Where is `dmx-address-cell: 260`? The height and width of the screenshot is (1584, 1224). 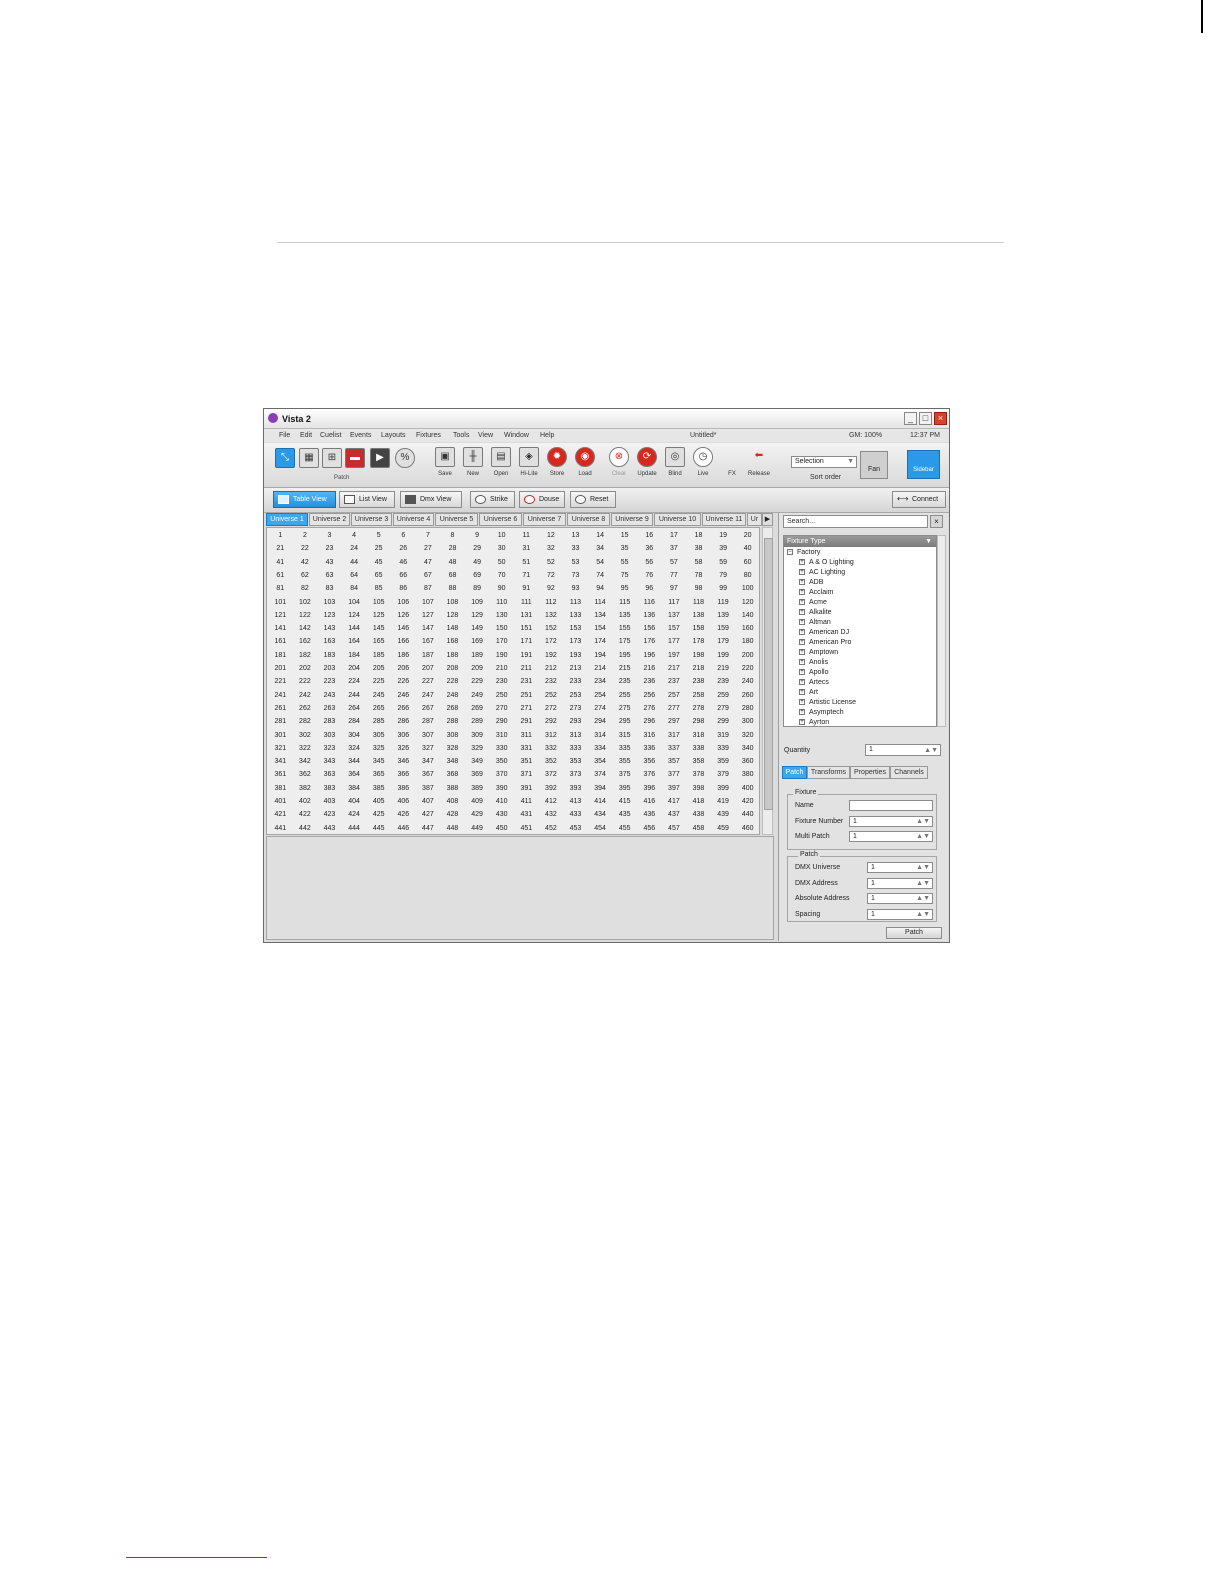
dmx-address-cell: 260 is located at coordinates (747, 695).